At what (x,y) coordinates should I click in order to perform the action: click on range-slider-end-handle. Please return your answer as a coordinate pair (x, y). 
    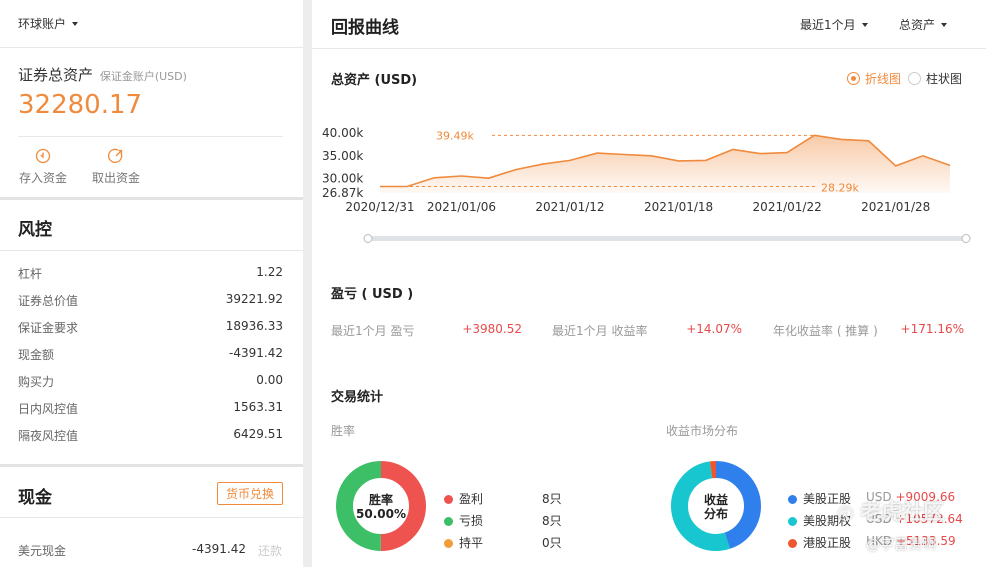
    Looking at the image, I should click on (966, 238).